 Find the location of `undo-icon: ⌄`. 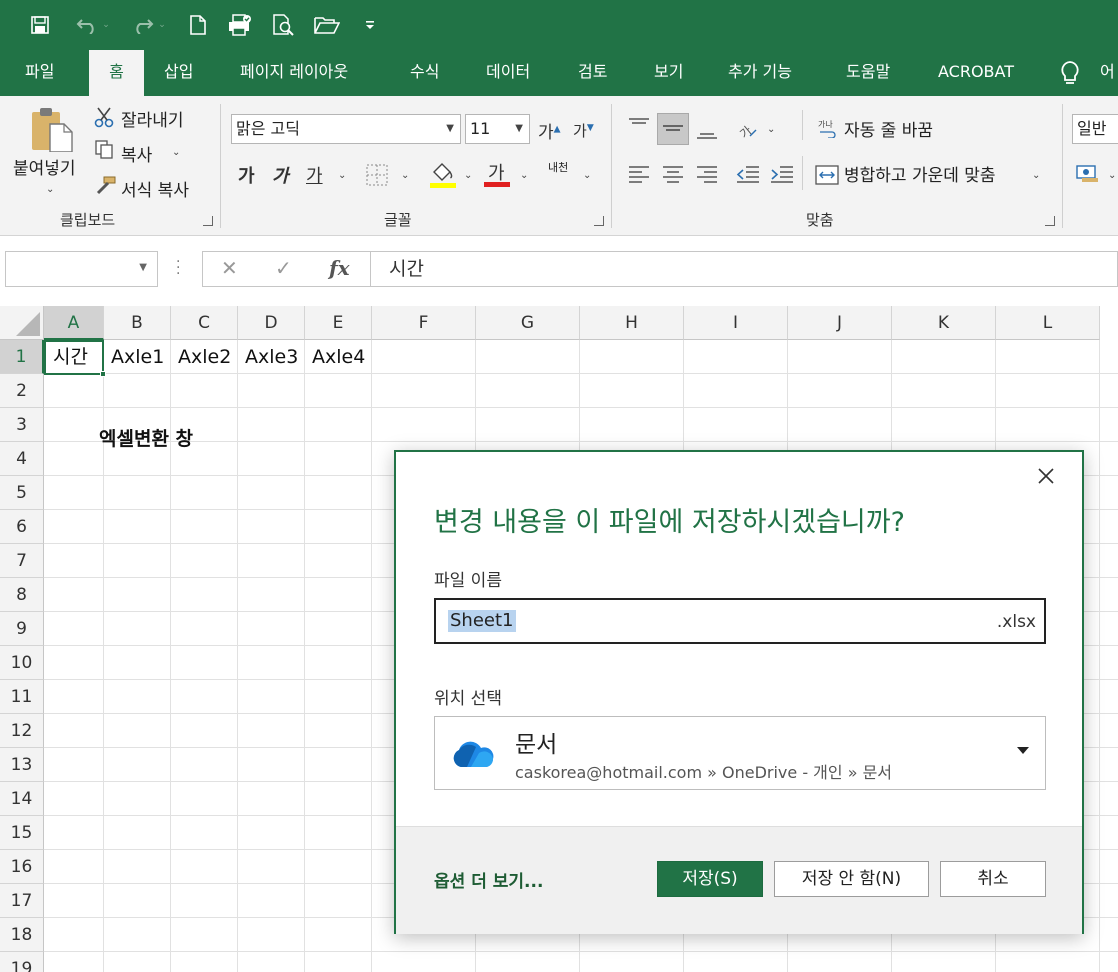

undo-icon: ⌄ is located at coordinates (93, 25).